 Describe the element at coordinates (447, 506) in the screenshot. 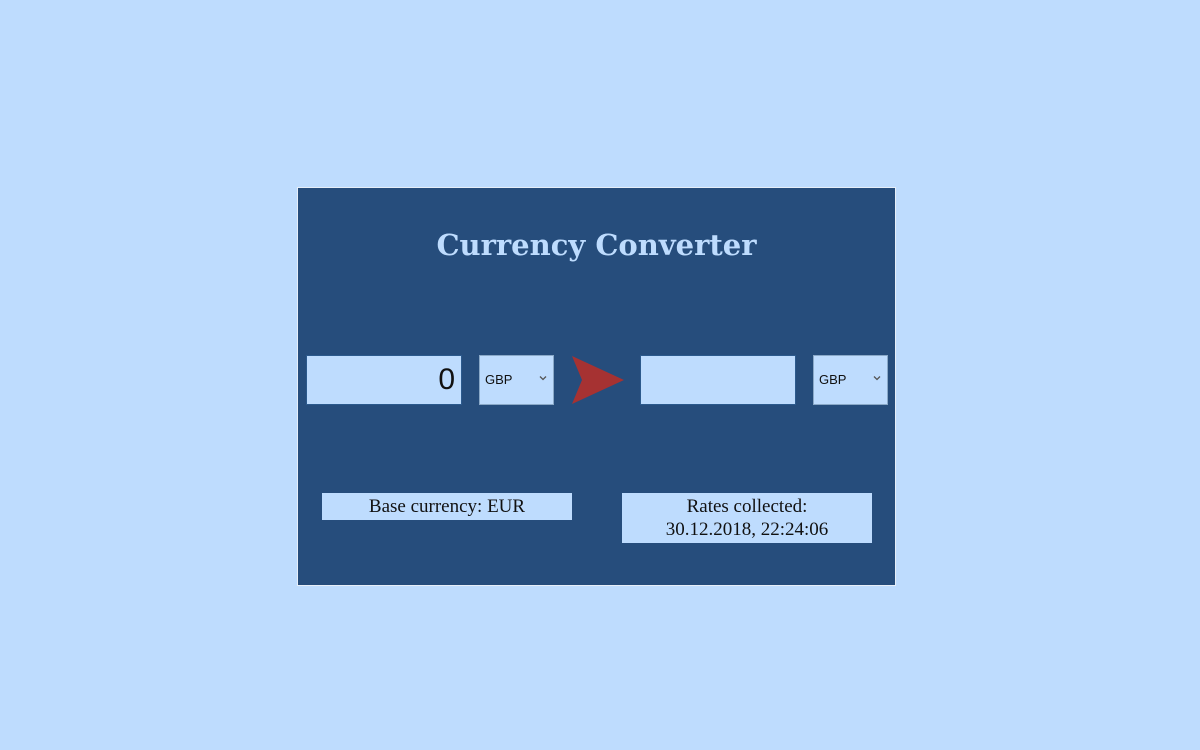

I see `base-currency-info: Base currency: EUR` at that location.